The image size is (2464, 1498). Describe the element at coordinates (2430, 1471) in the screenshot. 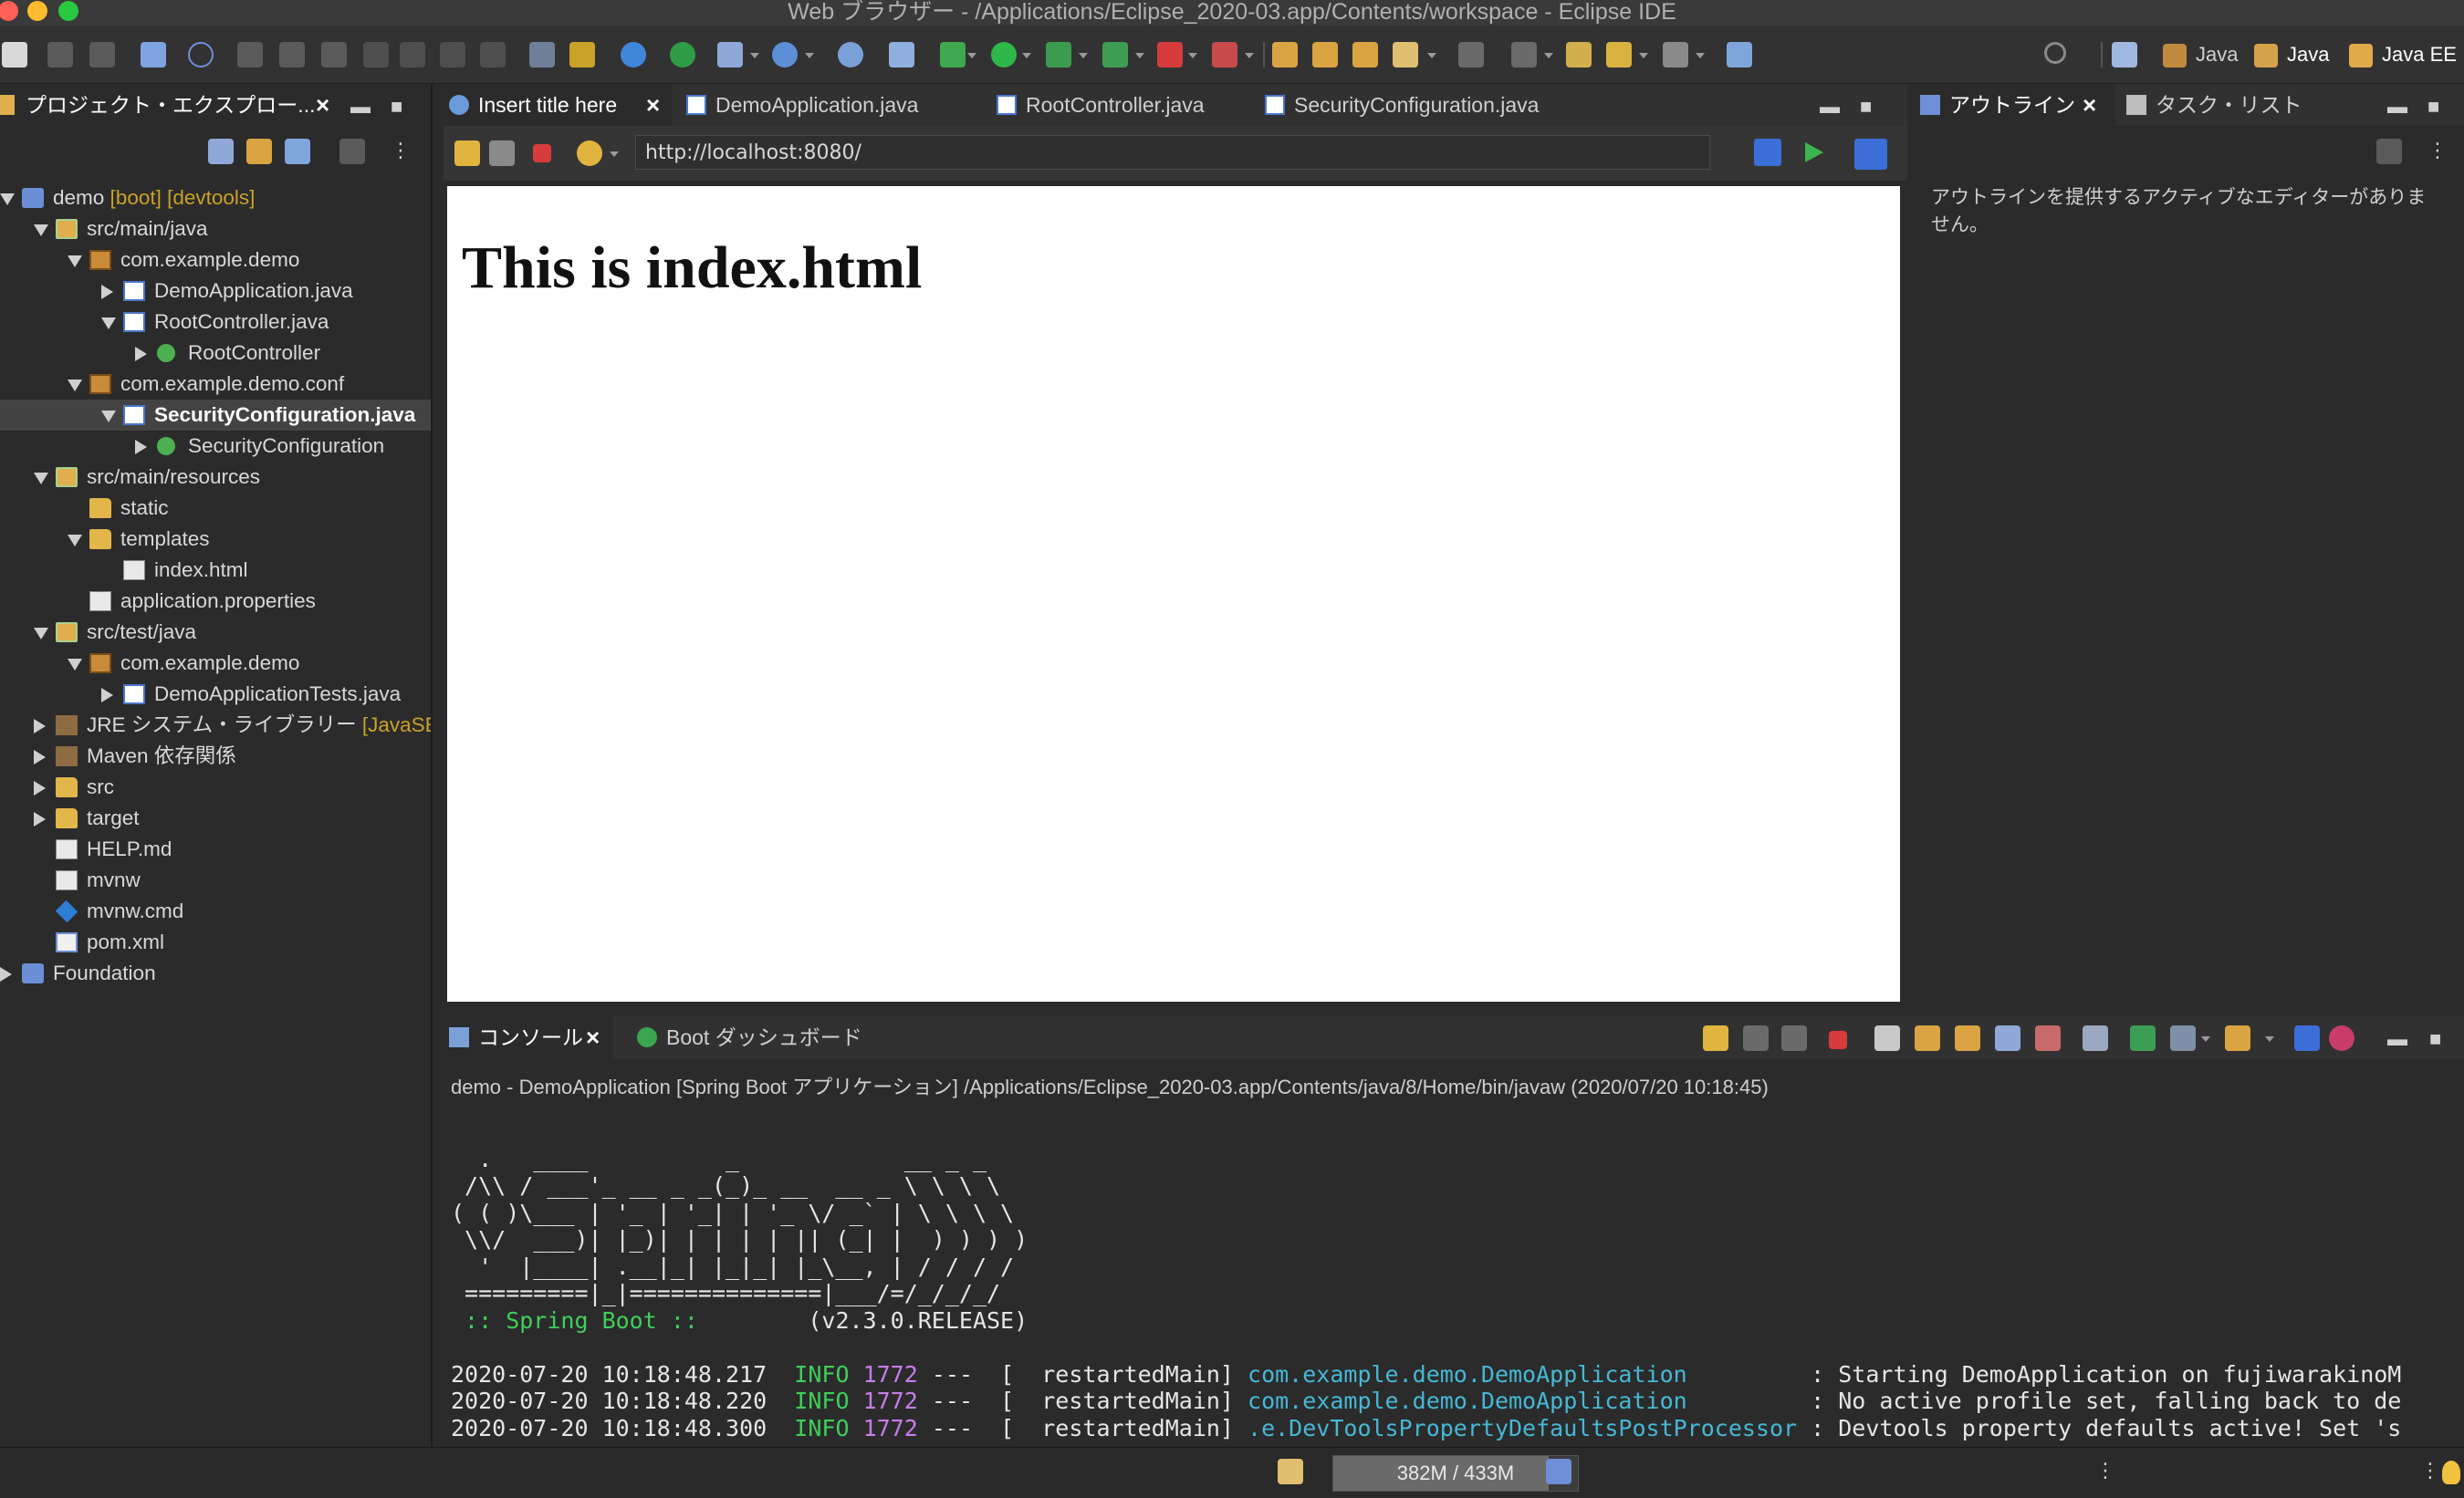

I see `status-menu-icon: ⋮` at that location.